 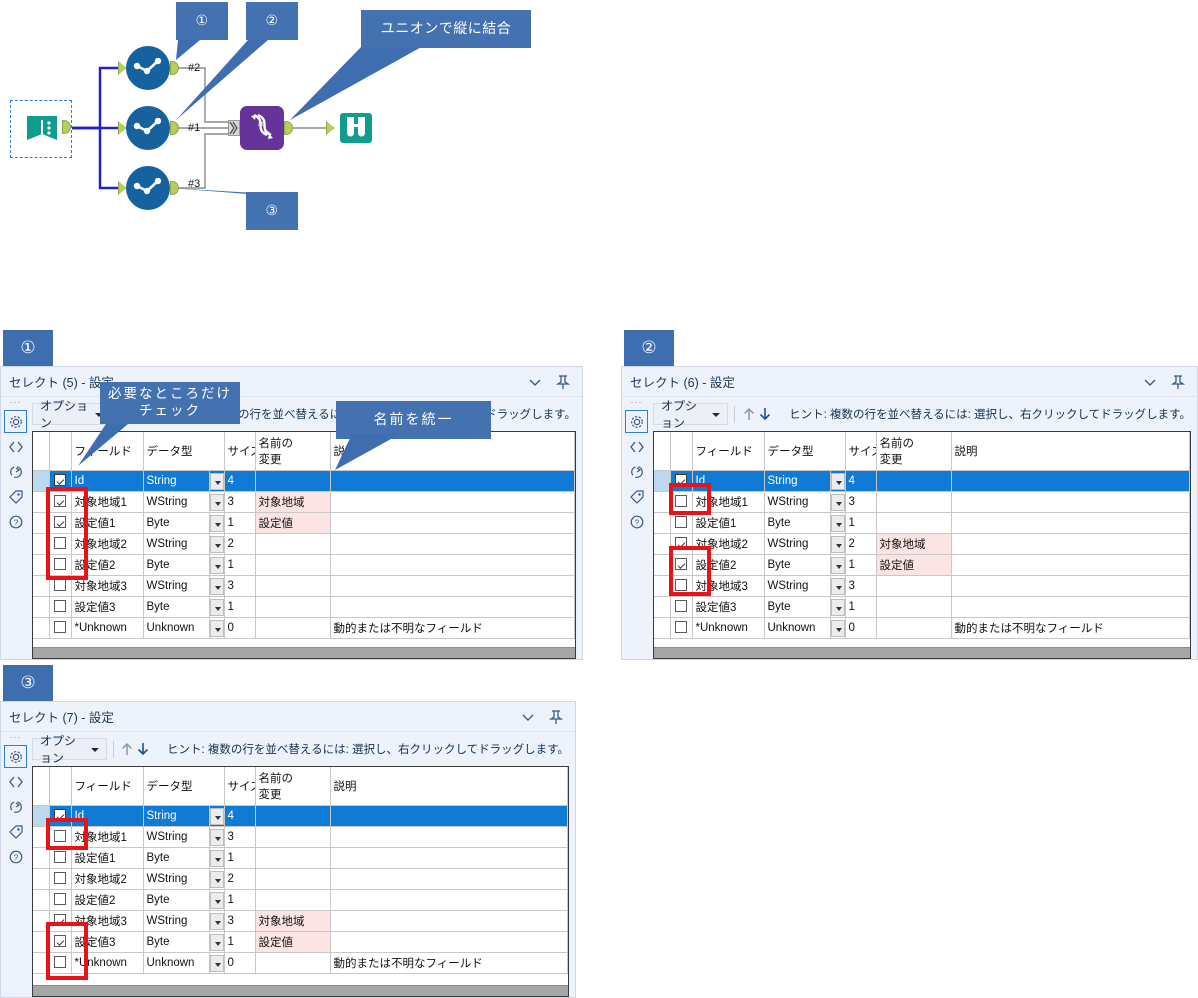 I want to click on table-row: 対象地域2 WString 2 対象地域, so click(x=922, y=544).